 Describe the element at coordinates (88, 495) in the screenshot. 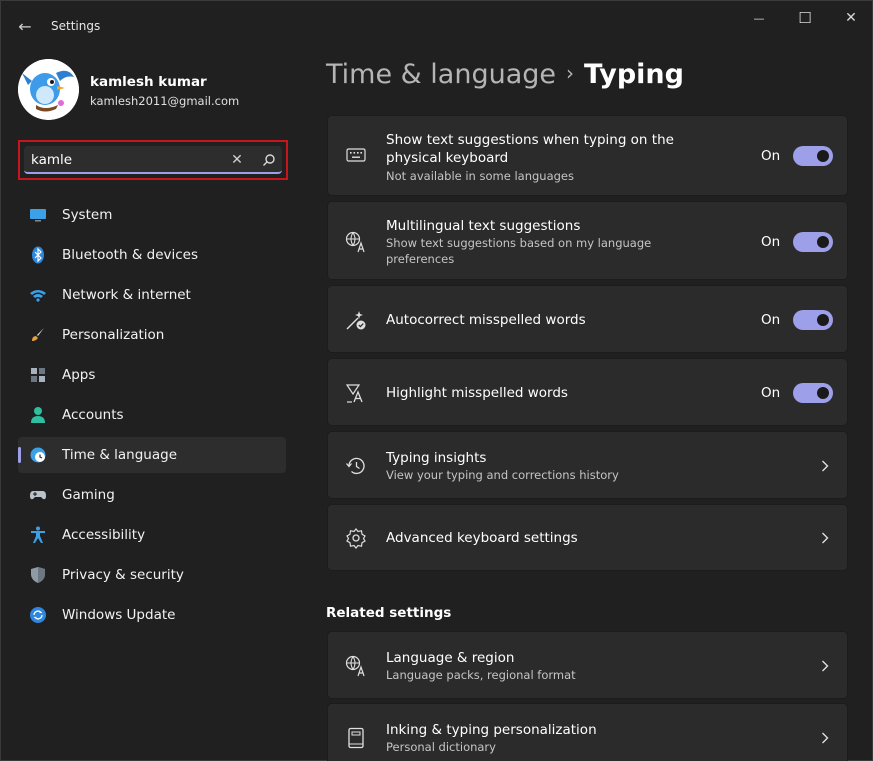

I see `sidebar-item-label: Gaming` at that location.